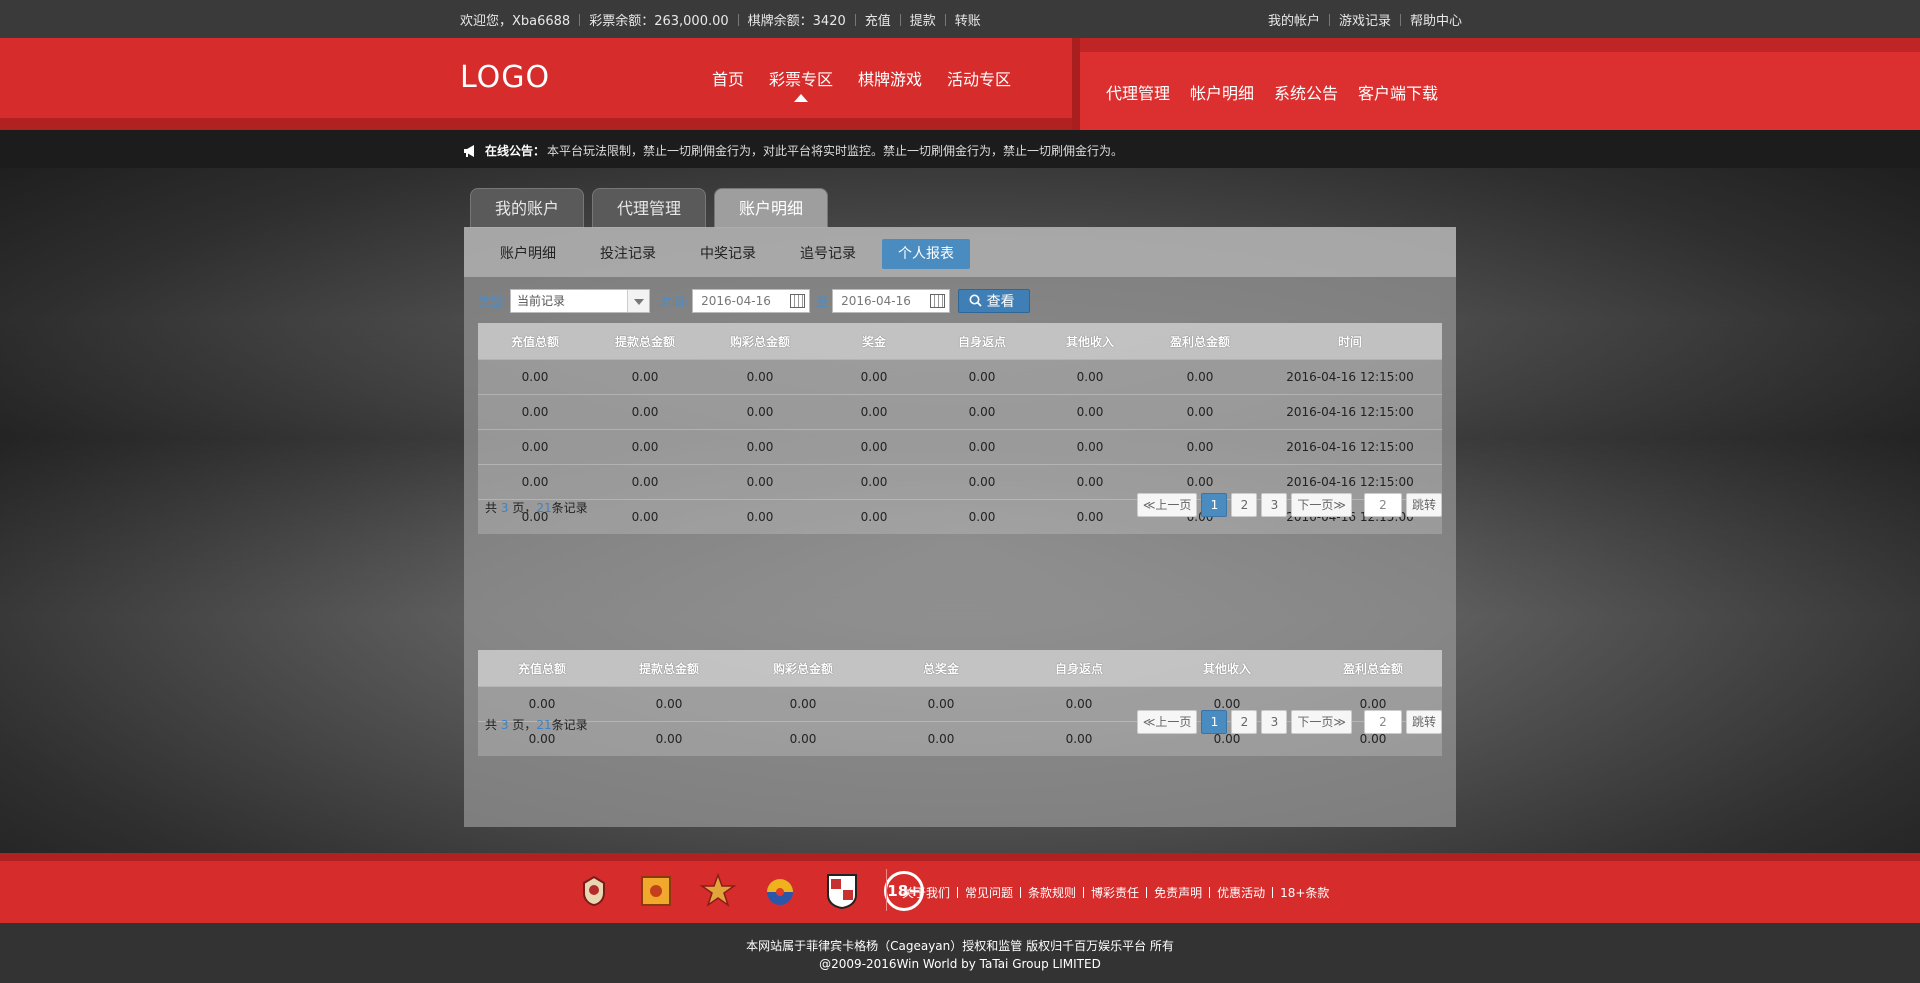 The image size is (1920, 983). Describe the element at coordinates (1052, 892) in the screenshot. I see `footer-link-terms: 条款规则` at that location.